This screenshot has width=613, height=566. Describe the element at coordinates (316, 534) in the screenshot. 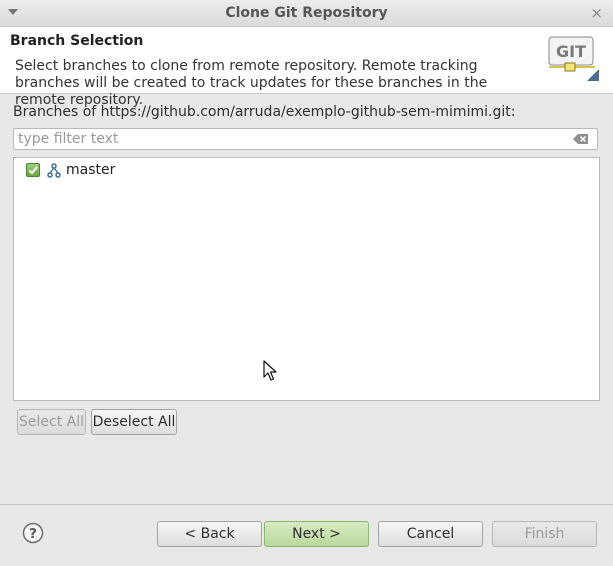

I see `next-button: Next >` at that location.